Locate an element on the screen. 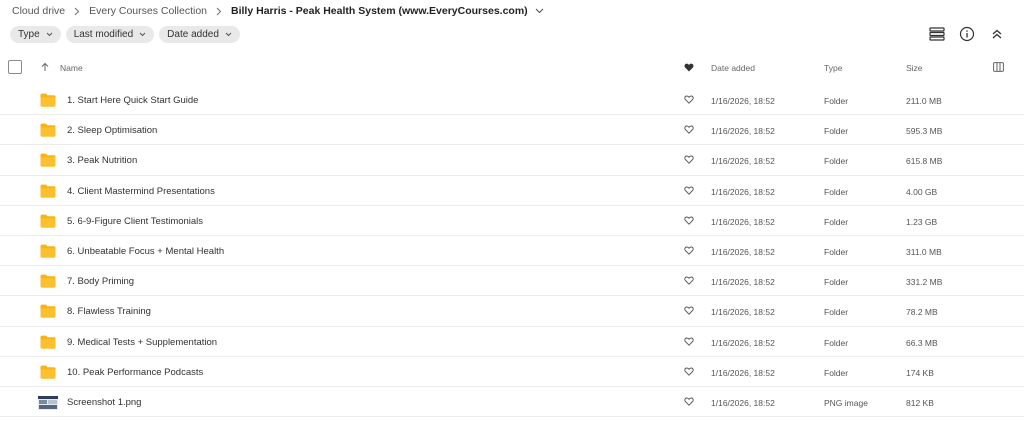 The image size is (1024, 421). image-thumbnail-icon is located at coordinates (48, 402).